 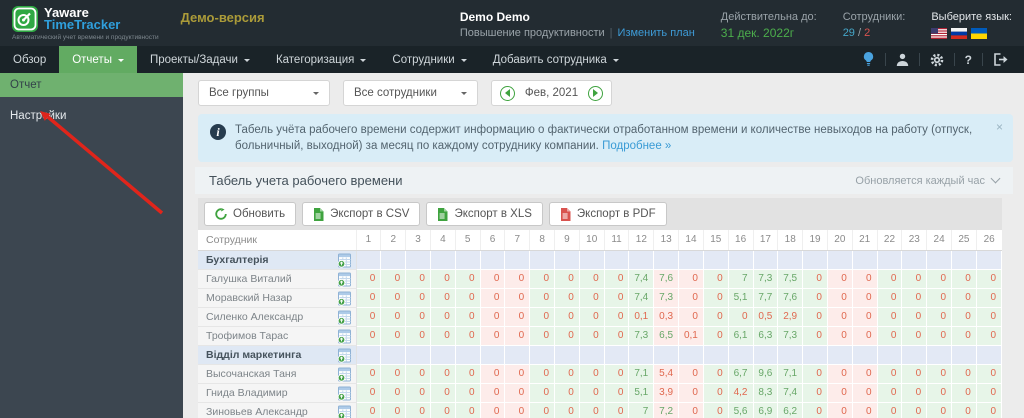 I want to click on day-col-header: 6, so click(x=492, y=240).